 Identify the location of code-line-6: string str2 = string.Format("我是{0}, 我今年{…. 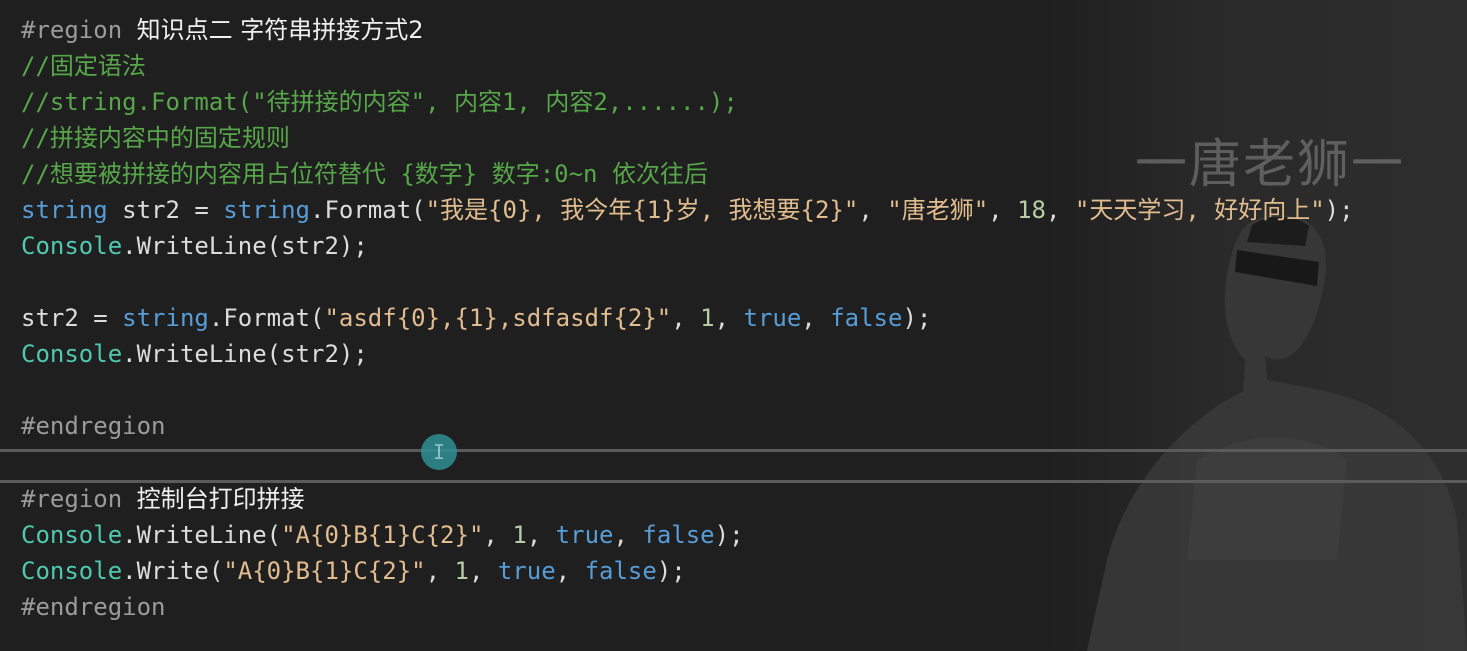
(687, 210).